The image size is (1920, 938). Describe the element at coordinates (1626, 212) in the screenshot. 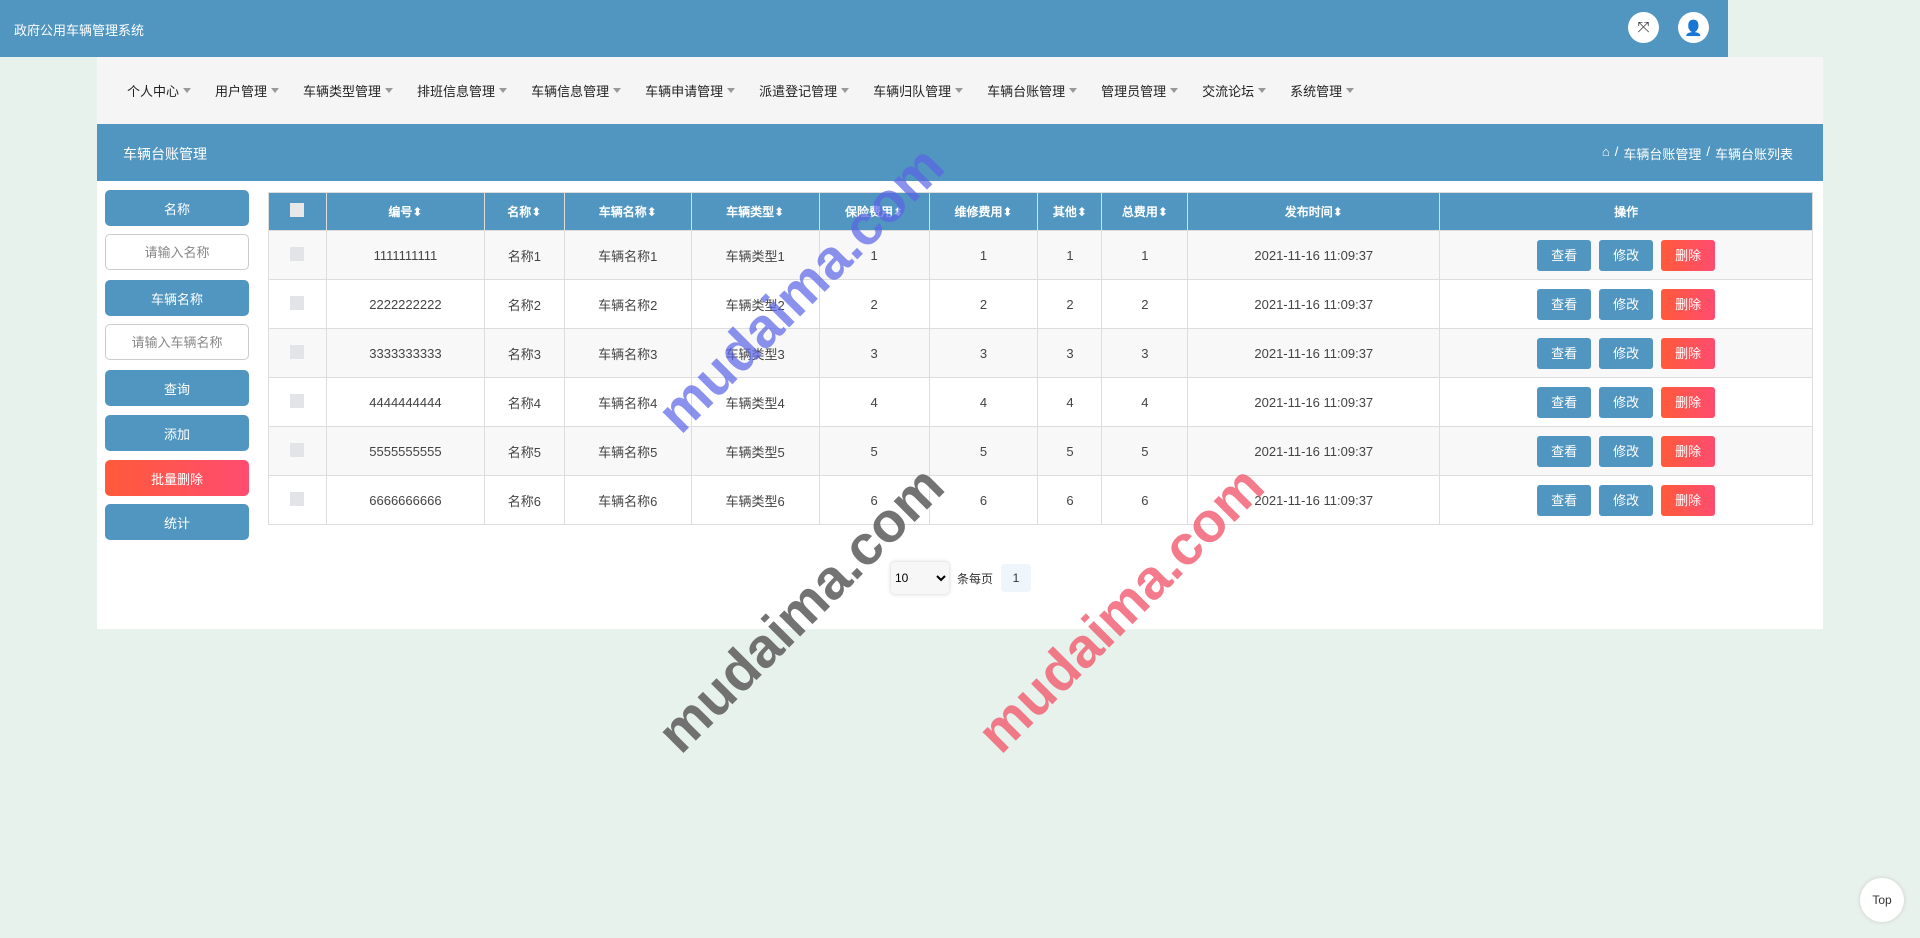

I see `column-header-label: 操作` at that location.